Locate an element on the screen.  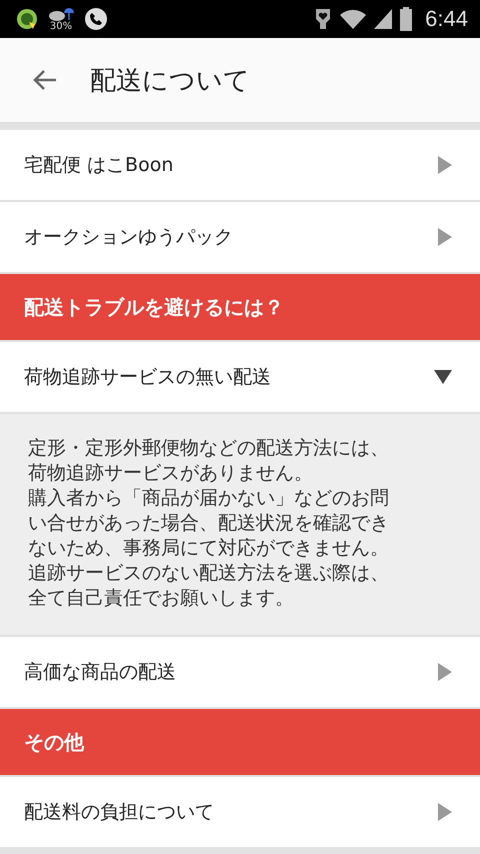
signal-icon is located at coordinates (383, 19).